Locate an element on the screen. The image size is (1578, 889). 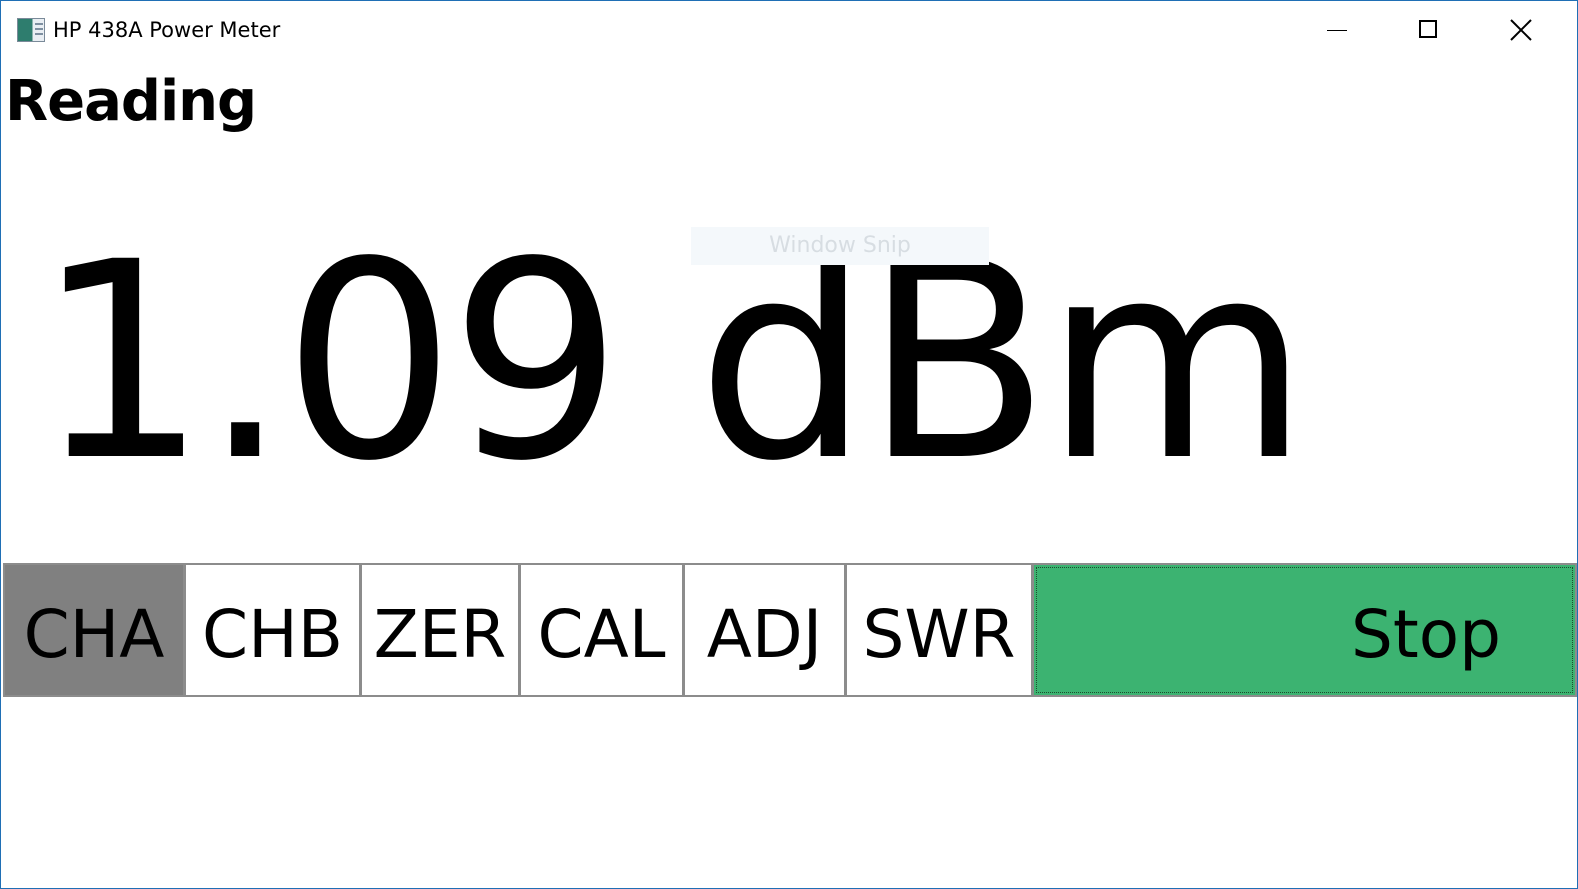
maximize-icon is located at coordinates (1429, 30).